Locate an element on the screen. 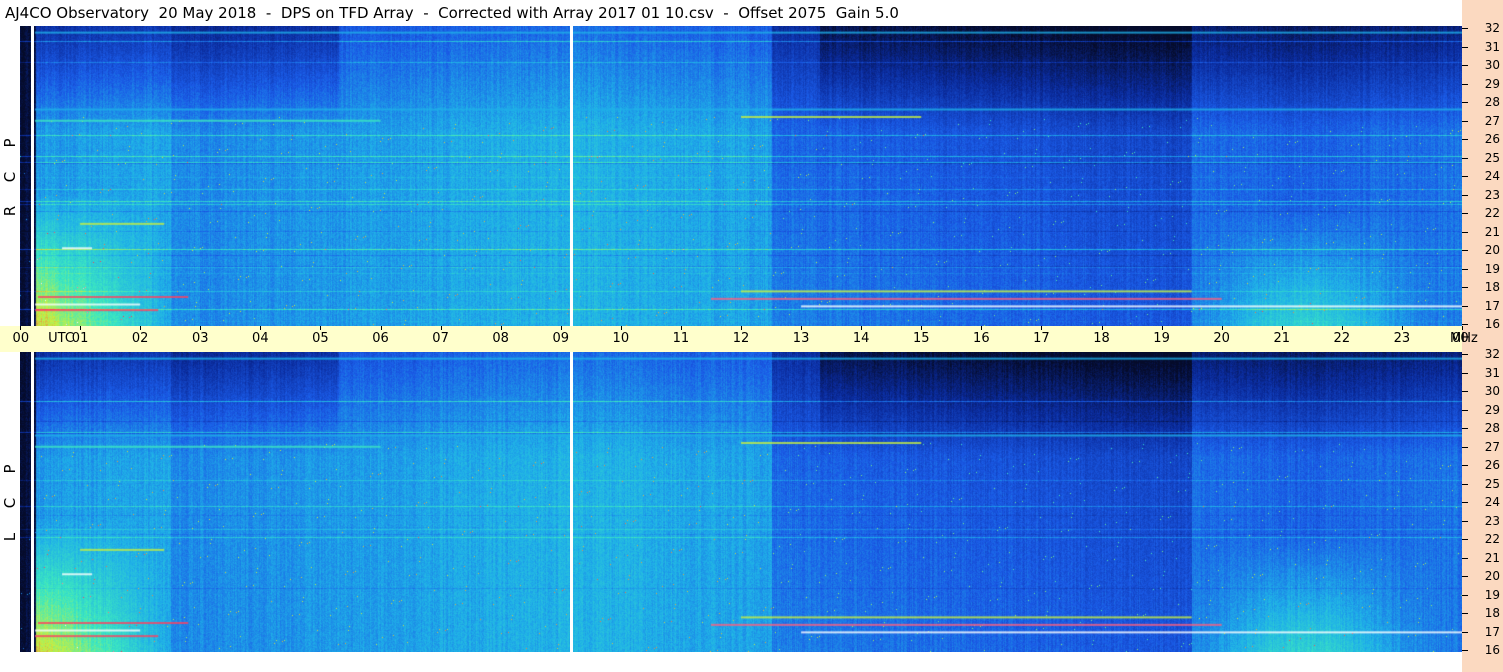 The image size is (1503, 672). frequency-tick-label: 20 is located at coordinates (1492, 576).